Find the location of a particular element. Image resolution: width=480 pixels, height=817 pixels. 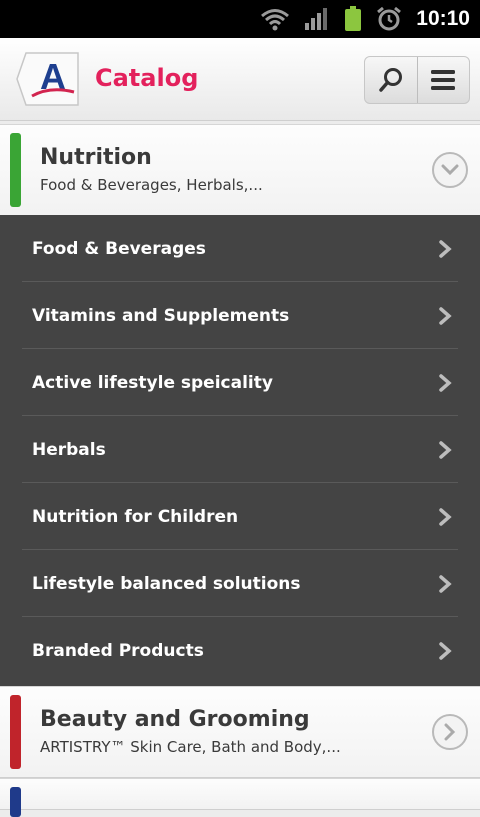

submenu-item-lifestyle-balanced: Lifestyle balanced solutions is located at coordinates (240, 583).